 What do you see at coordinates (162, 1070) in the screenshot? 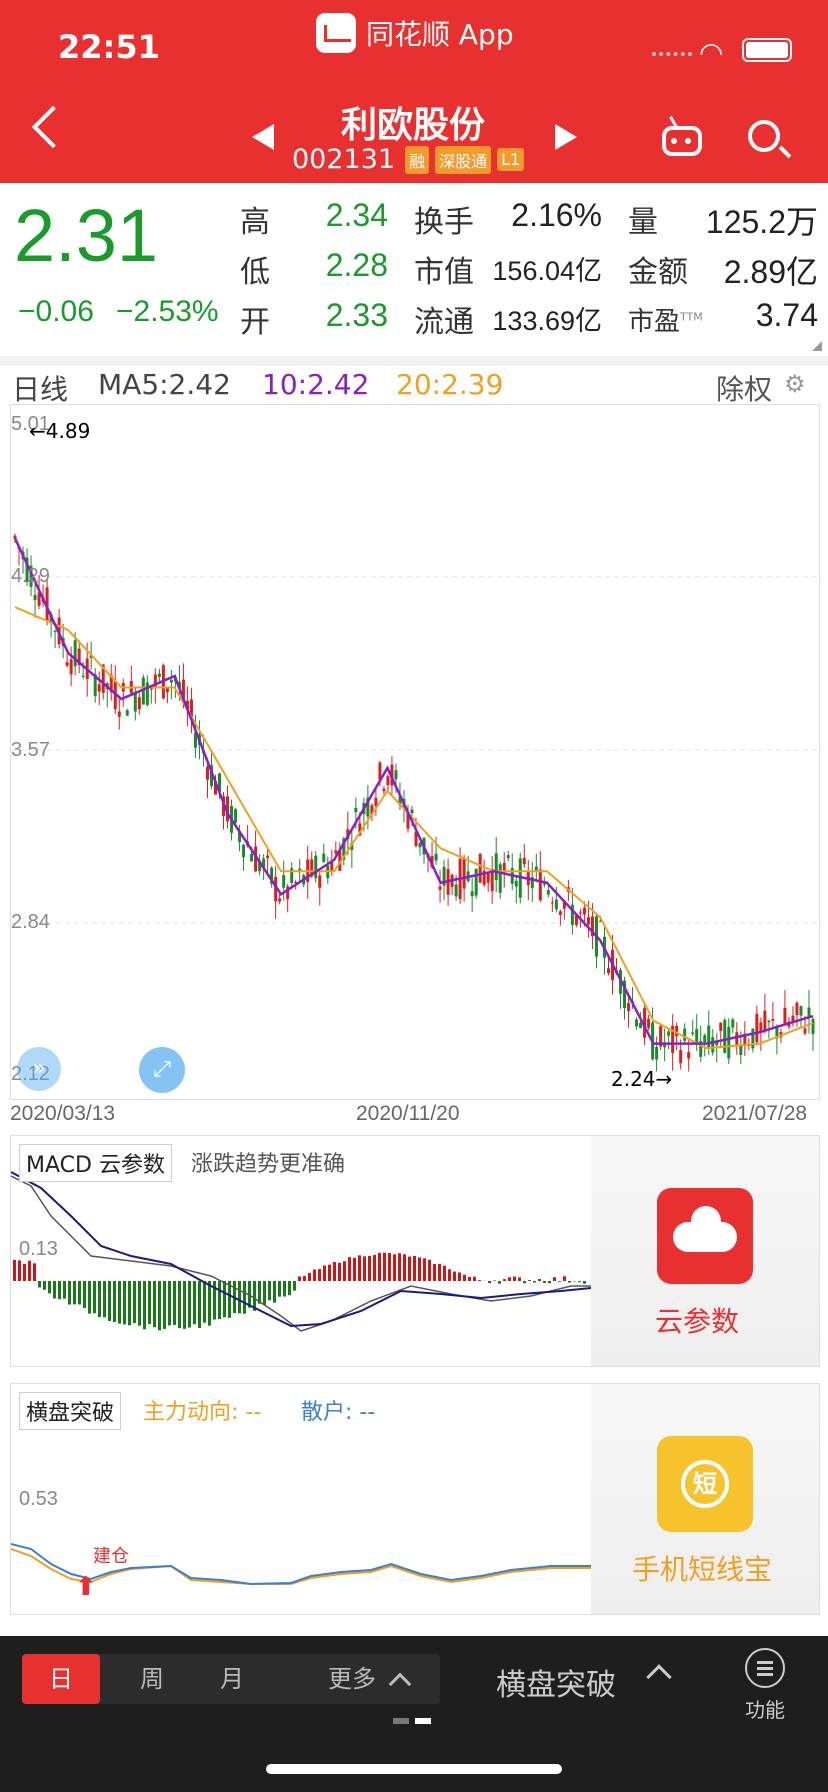
I see `fullscreen-icon: ⤢` at bounding box center [162, 1070].